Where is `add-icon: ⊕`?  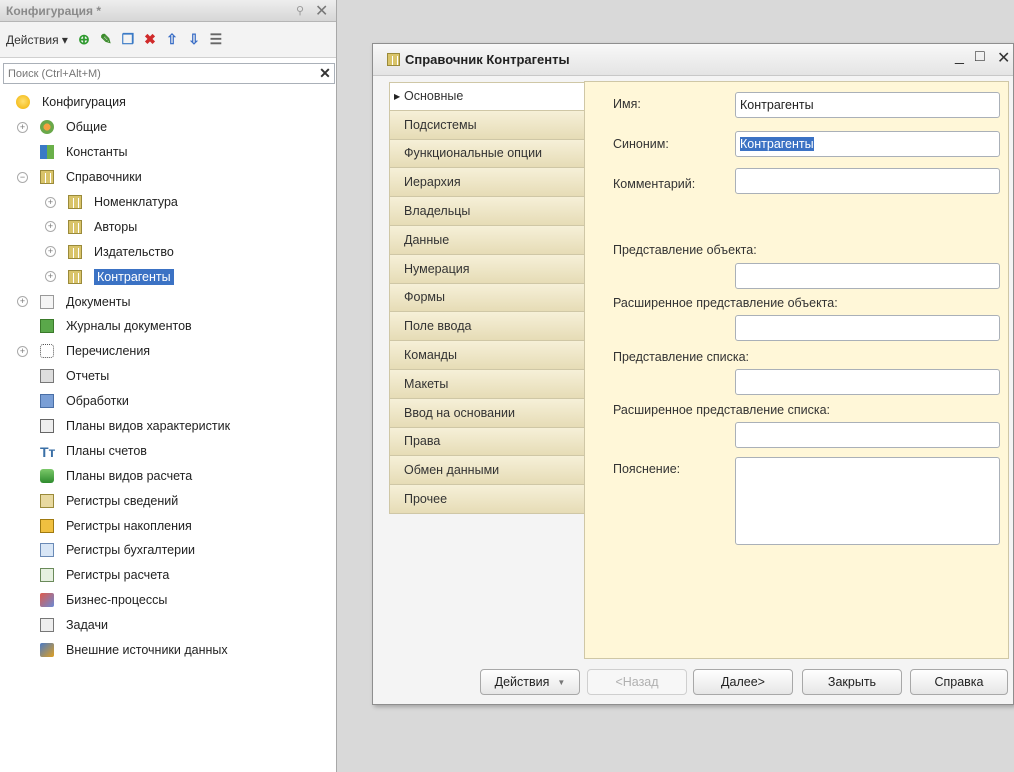
add-icon: ⊕ is located at coordinates (84, 39).